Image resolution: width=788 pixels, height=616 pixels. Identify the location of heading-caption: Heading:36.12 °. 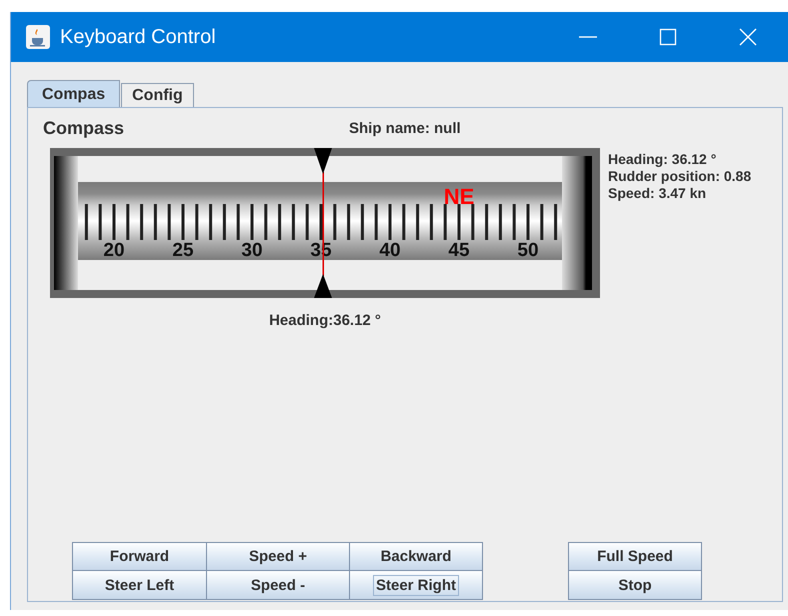
(325, 320).